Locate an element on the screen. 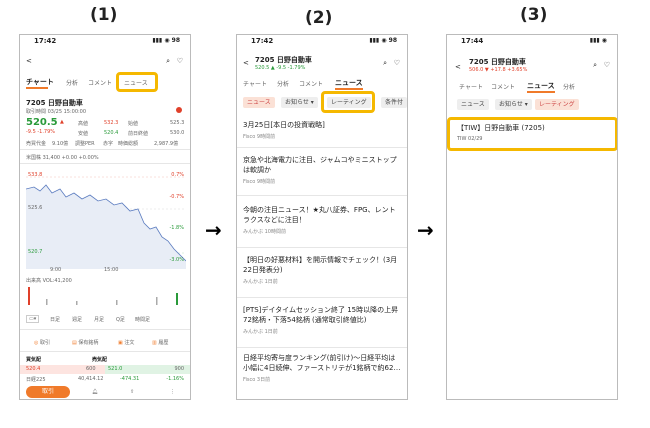  panel-label-1: (1) is located at coordinates (104, 15).